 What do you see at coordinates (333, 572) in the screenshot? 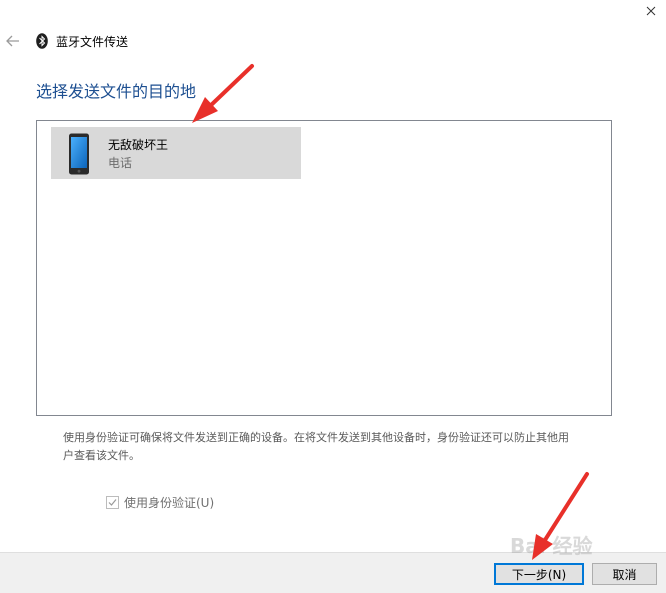
I see `button-bar: 下一步(N) 取消` at bounding box center [333, 572].